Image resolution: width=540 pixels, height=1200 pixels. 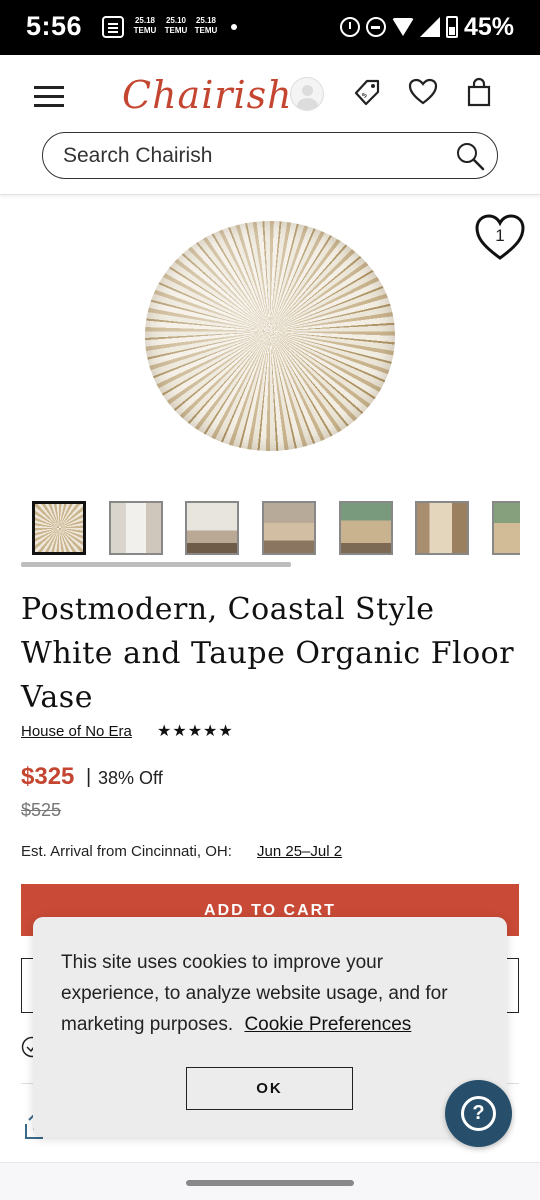 I want to click on favorite-count: 1, so click(x=500, y=235).